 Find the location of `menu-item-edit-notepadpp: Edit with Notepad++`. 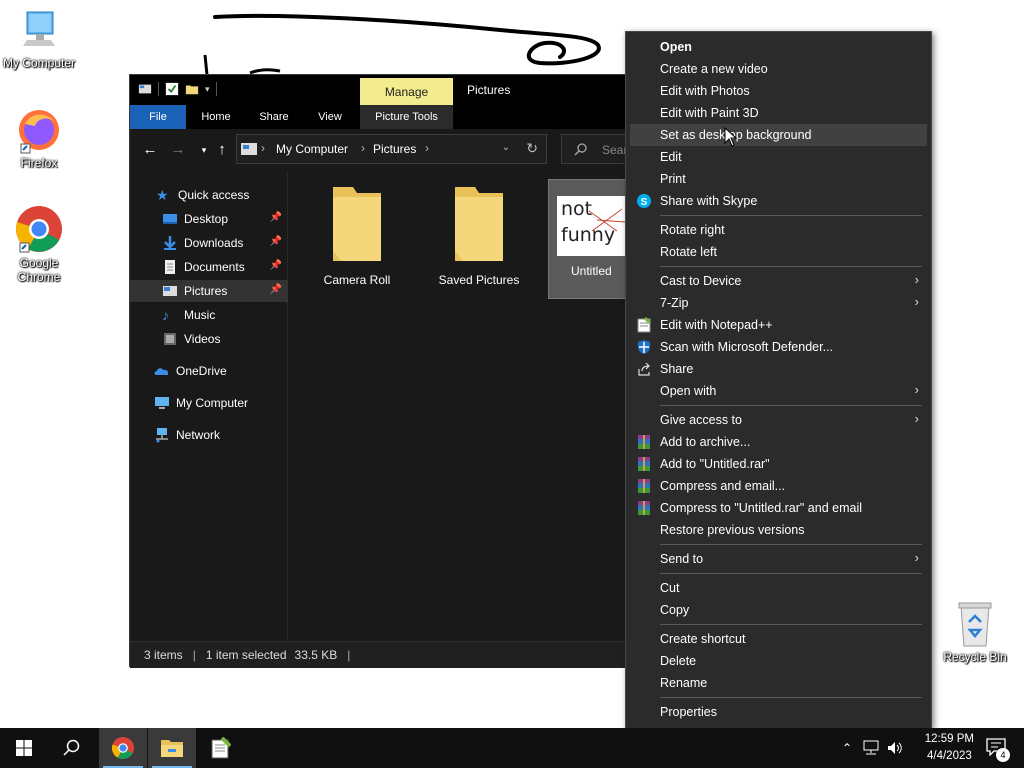

menu-item-edit-notepadpp: Edit with Notepad++ is located at coordinates (778, 325).